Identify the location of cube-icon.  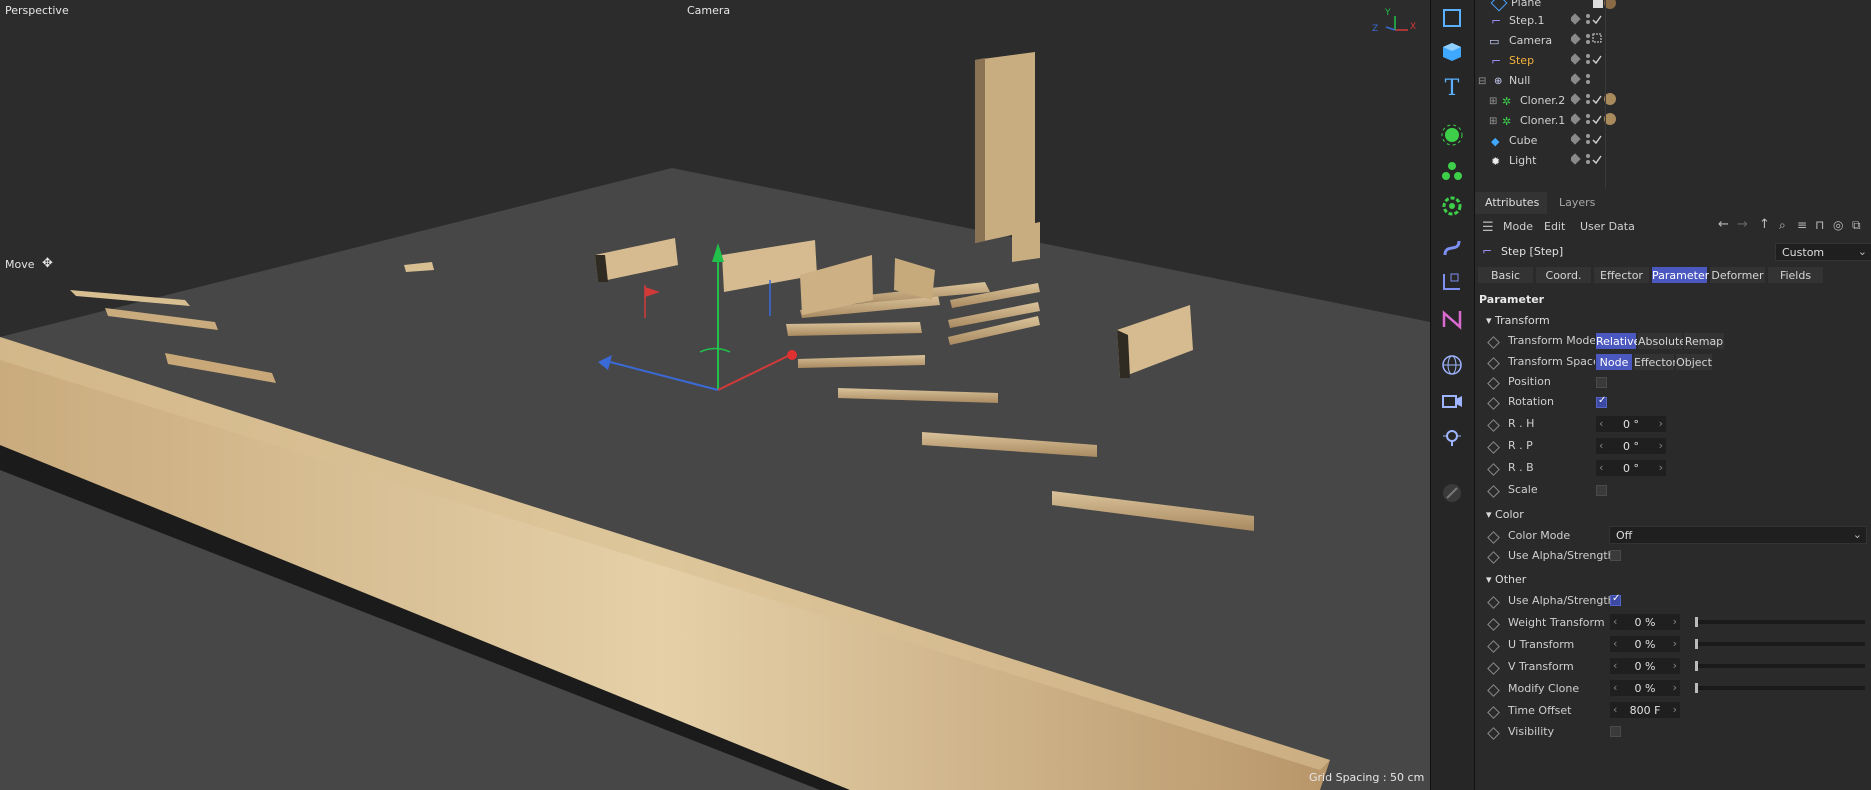
(1452, 52).